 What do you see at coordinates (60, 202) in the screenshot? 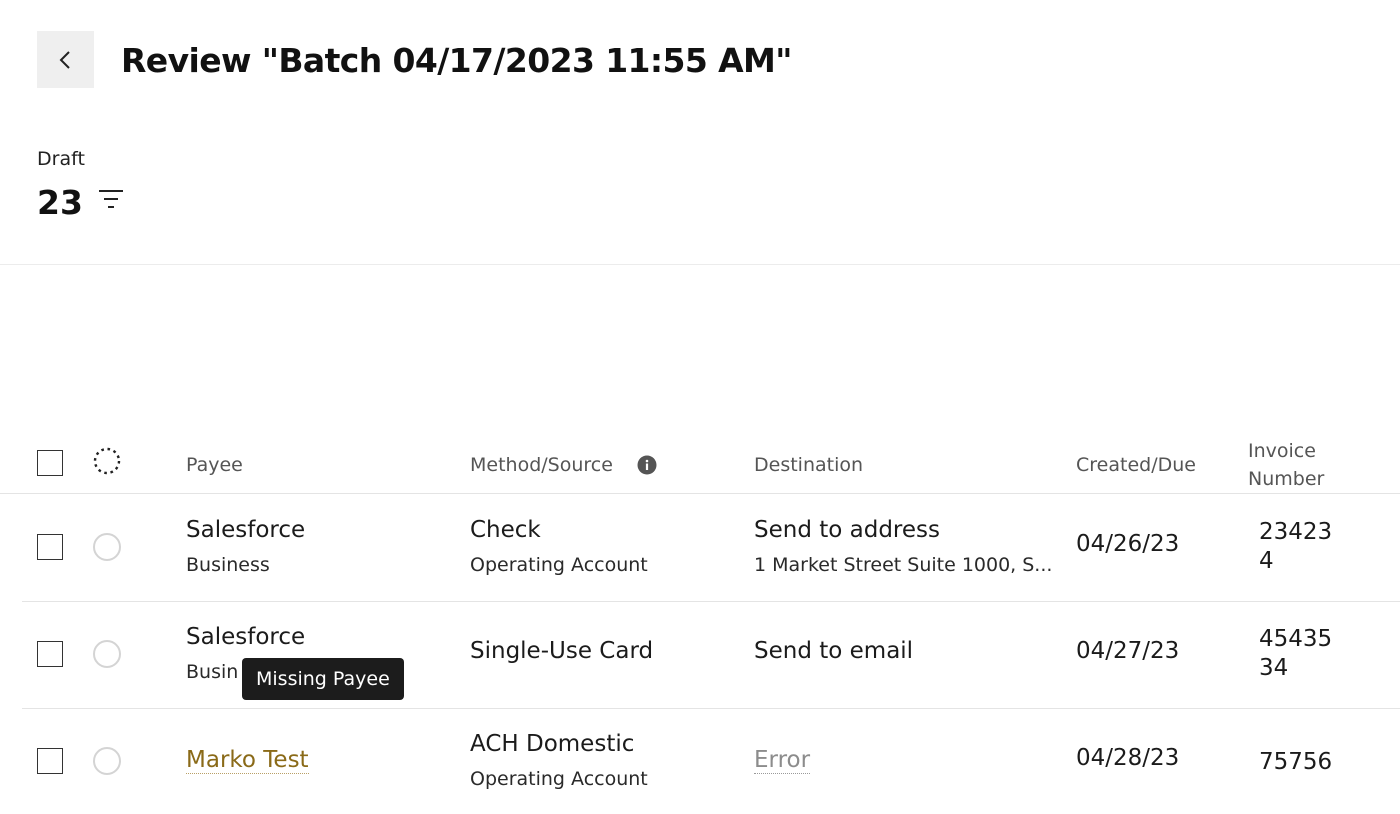
I see `status-count: 23` at bounding box center [60, 202].